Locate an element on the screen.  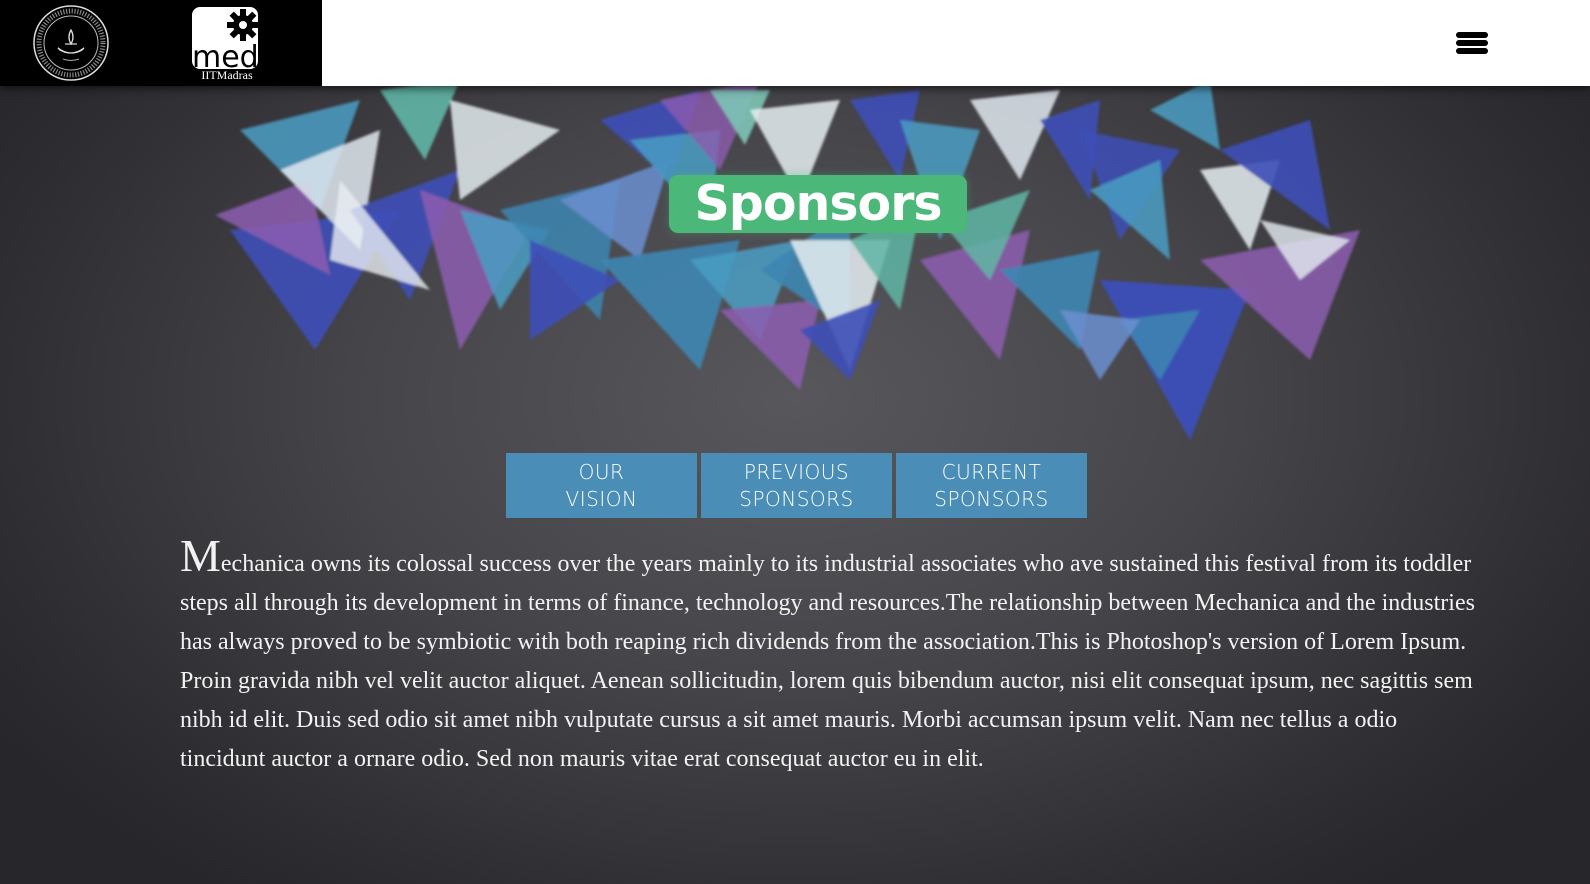
med-iit-madras-logo: med IITMadras is located at coordinates (227, 45).